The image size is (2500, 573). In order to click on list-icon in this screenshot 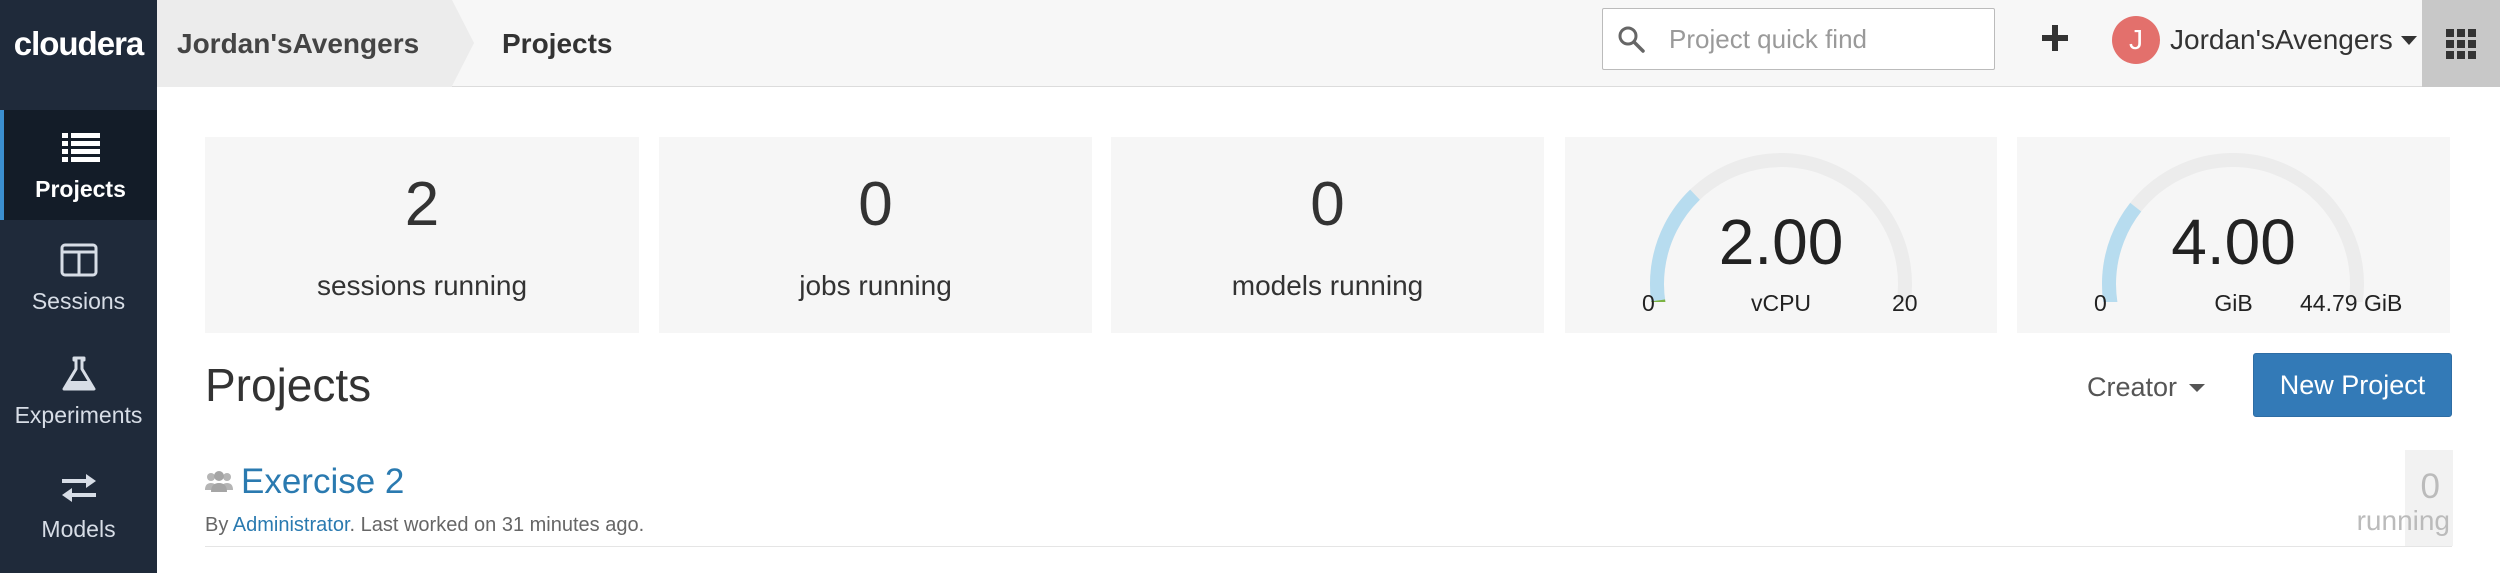, I will do `click(81, 148)`.